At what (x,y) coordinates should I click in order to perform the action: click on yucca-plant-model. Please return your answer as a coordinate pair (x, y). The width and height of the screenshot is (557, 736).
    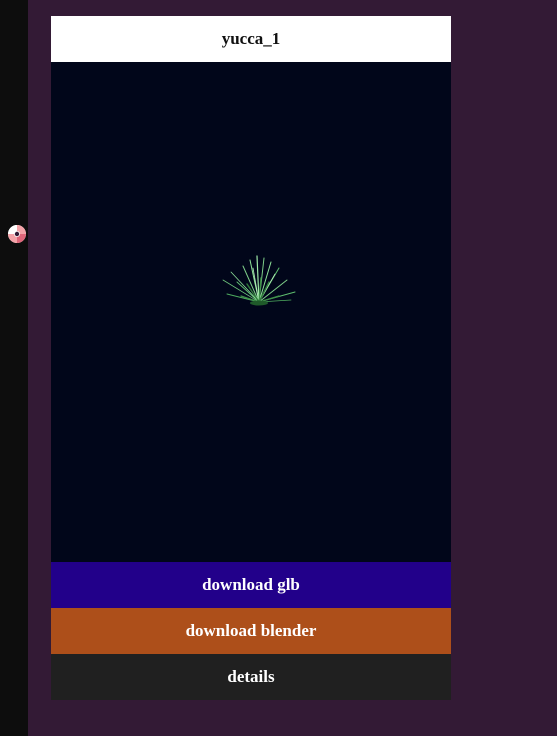
    Looking at the image, I should click on (259, 280).